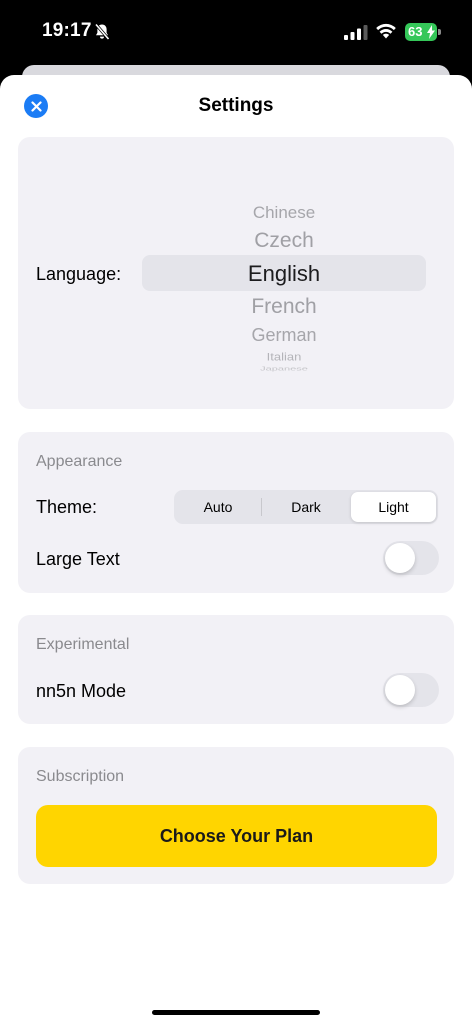 The height and width of the screenshot is (1035, 472). What do you see at coordinates (236, 1012) in the screenshot?
I see `home-indicator` at bounding box center [236, 1012].